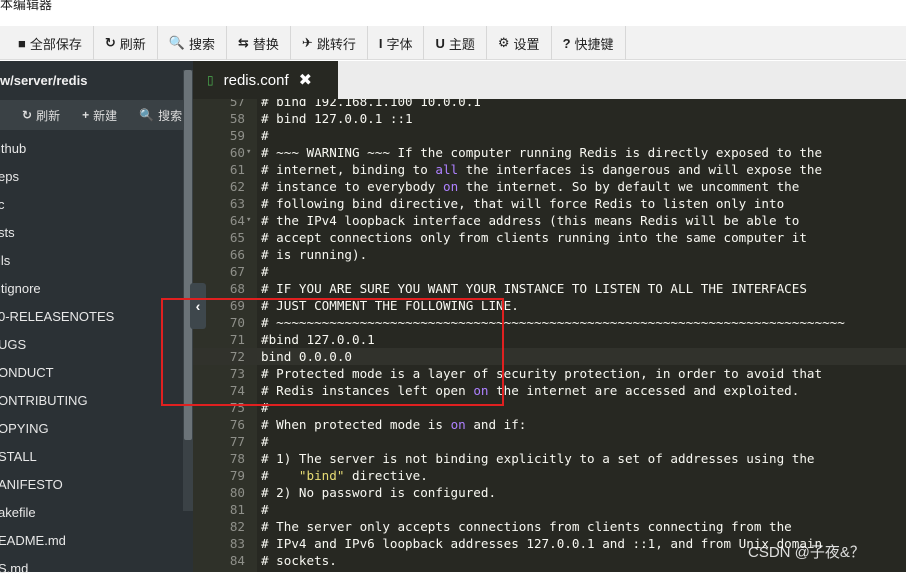  Describe the element at coordinates (265, 135) in the screenshot. I see `line-text: #` at that location.